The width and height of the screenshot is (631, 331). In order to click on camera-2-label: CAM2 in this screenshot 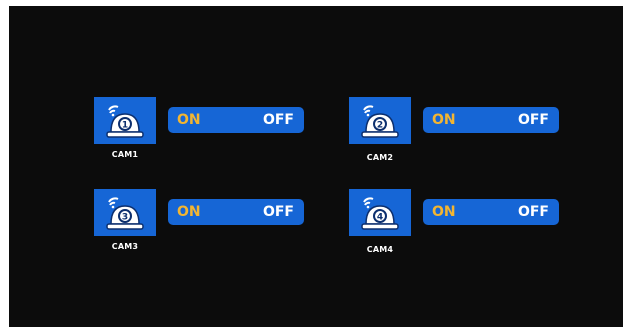, I will do `click(380, 157)`.